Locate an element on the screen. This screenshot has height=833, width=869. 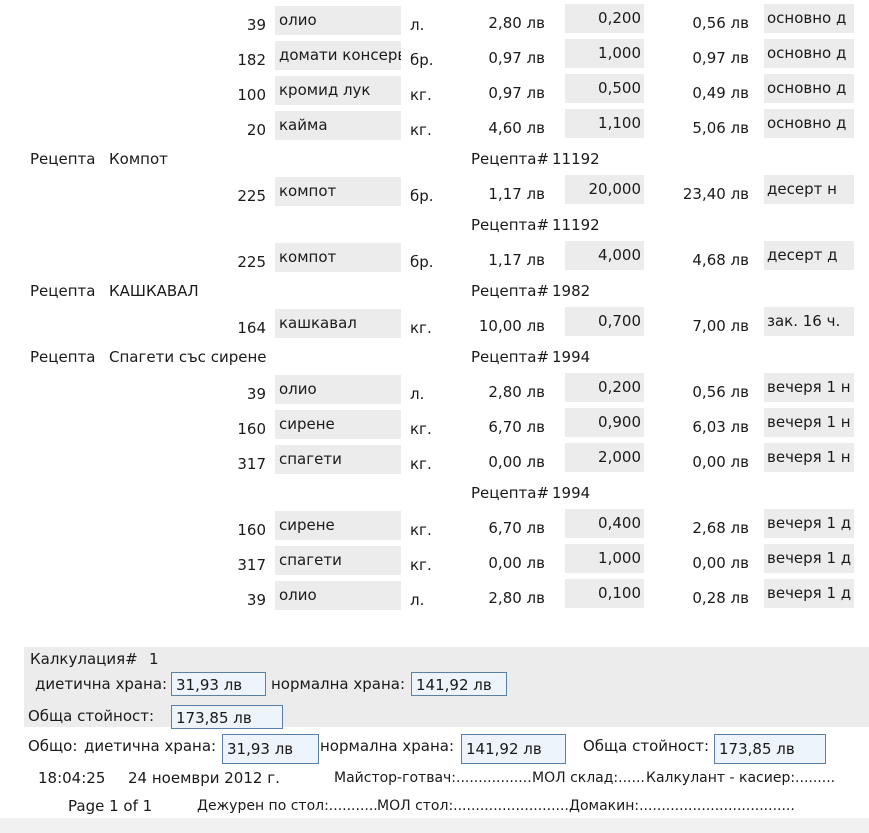
meal-note-field: десерт н is located at coordinates (809, 189).